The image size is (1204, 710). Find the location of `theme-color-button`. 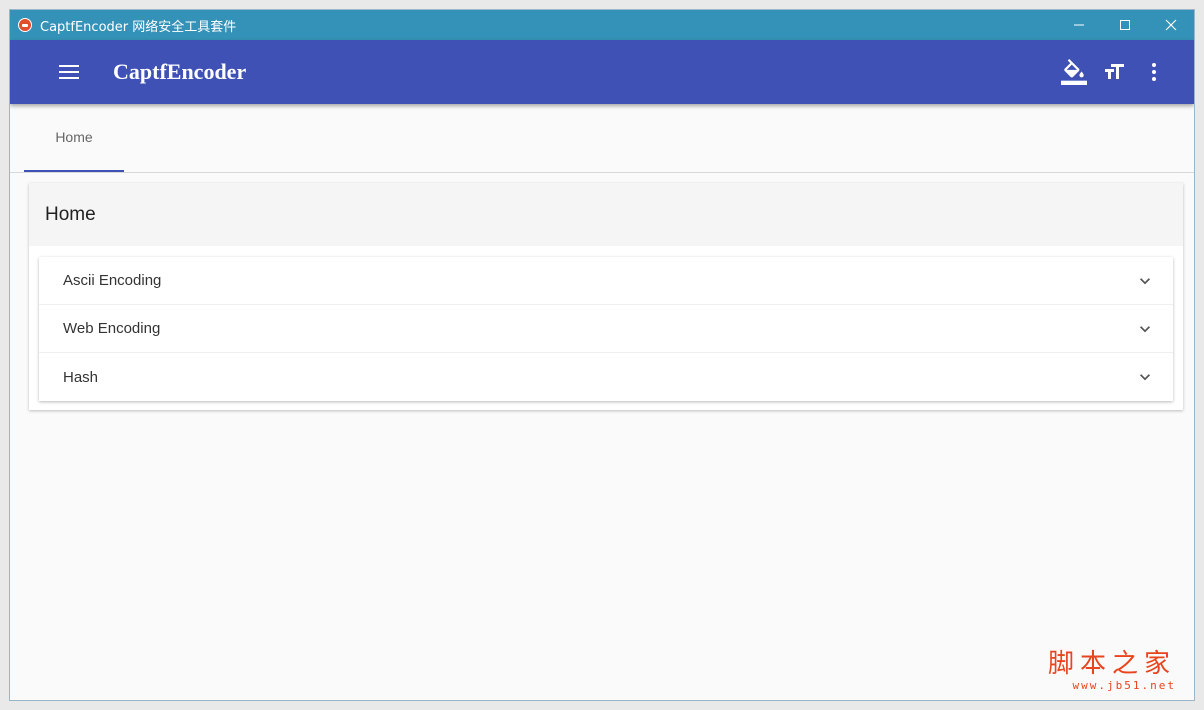

theme-color-button is located at coordinates (1074, 72).